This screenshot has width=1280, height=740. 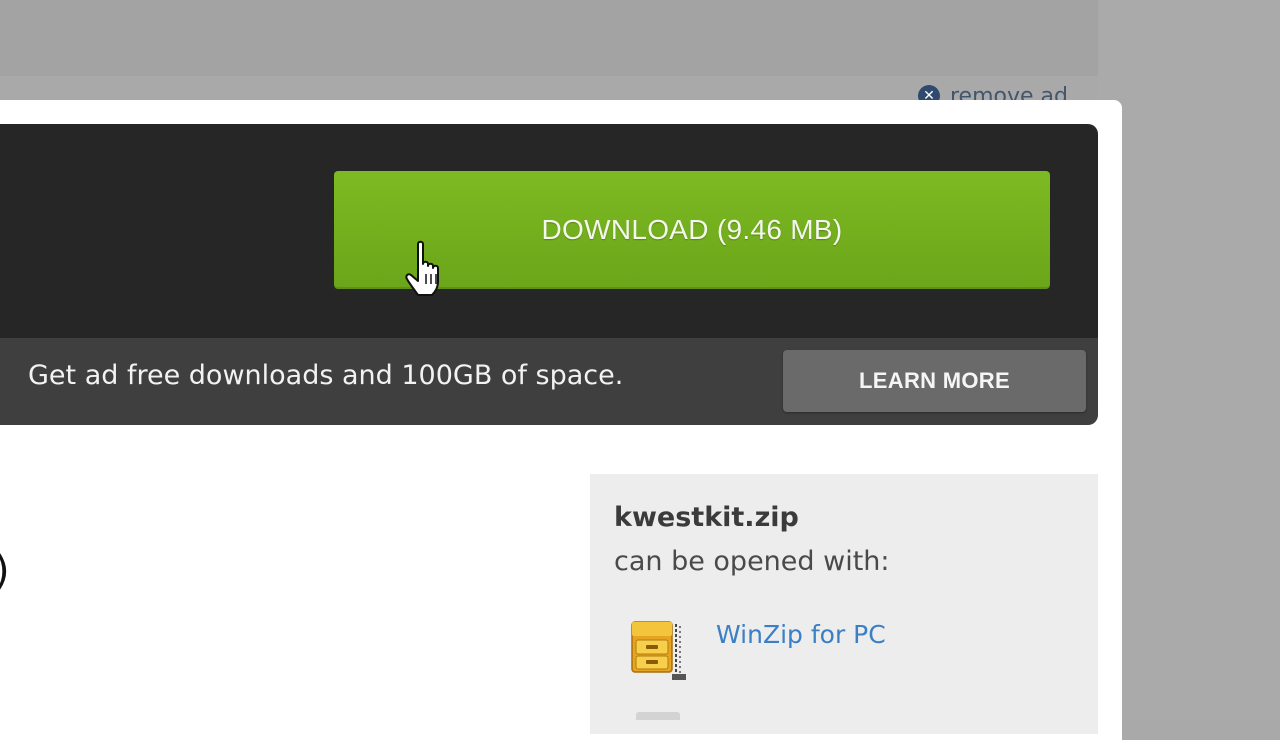 What do you see at coordinates (692, 229) in the screenshot?
I see `download-button-label: DOWNLOAD (9.46 MB)` at bounding box center [692, 229].